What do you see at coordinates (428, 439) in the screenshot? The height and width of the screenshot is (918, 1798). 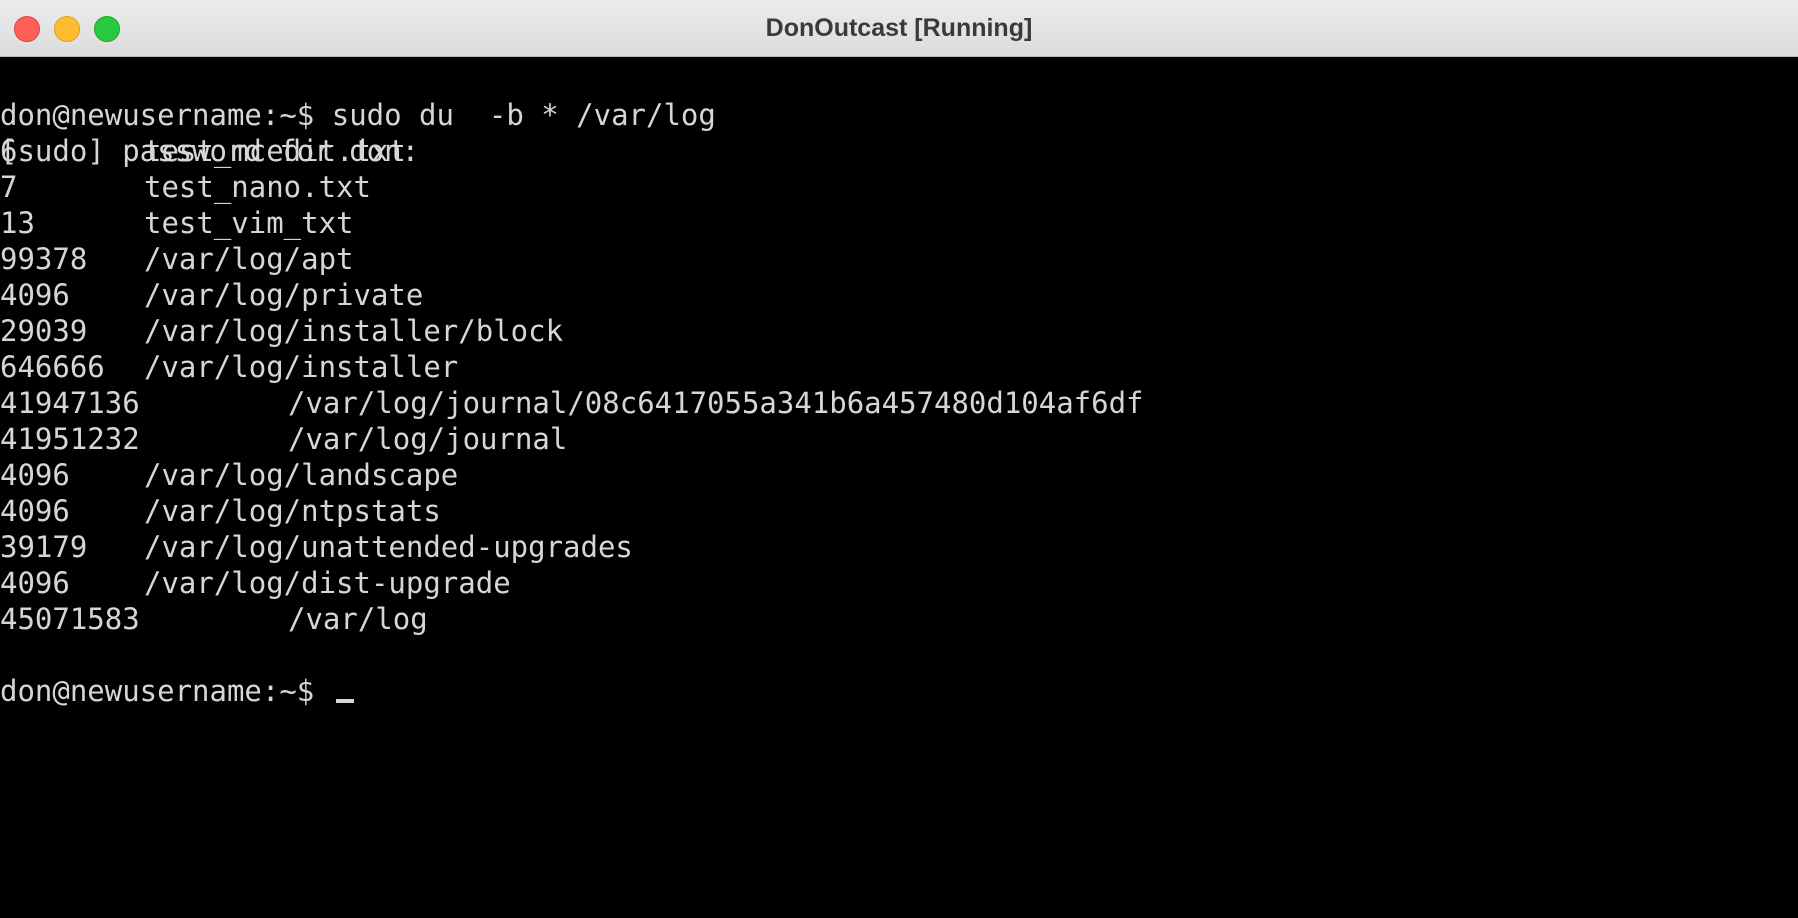 I see `du-path-value: /var/log/journal` at bounding box center [428, 439].